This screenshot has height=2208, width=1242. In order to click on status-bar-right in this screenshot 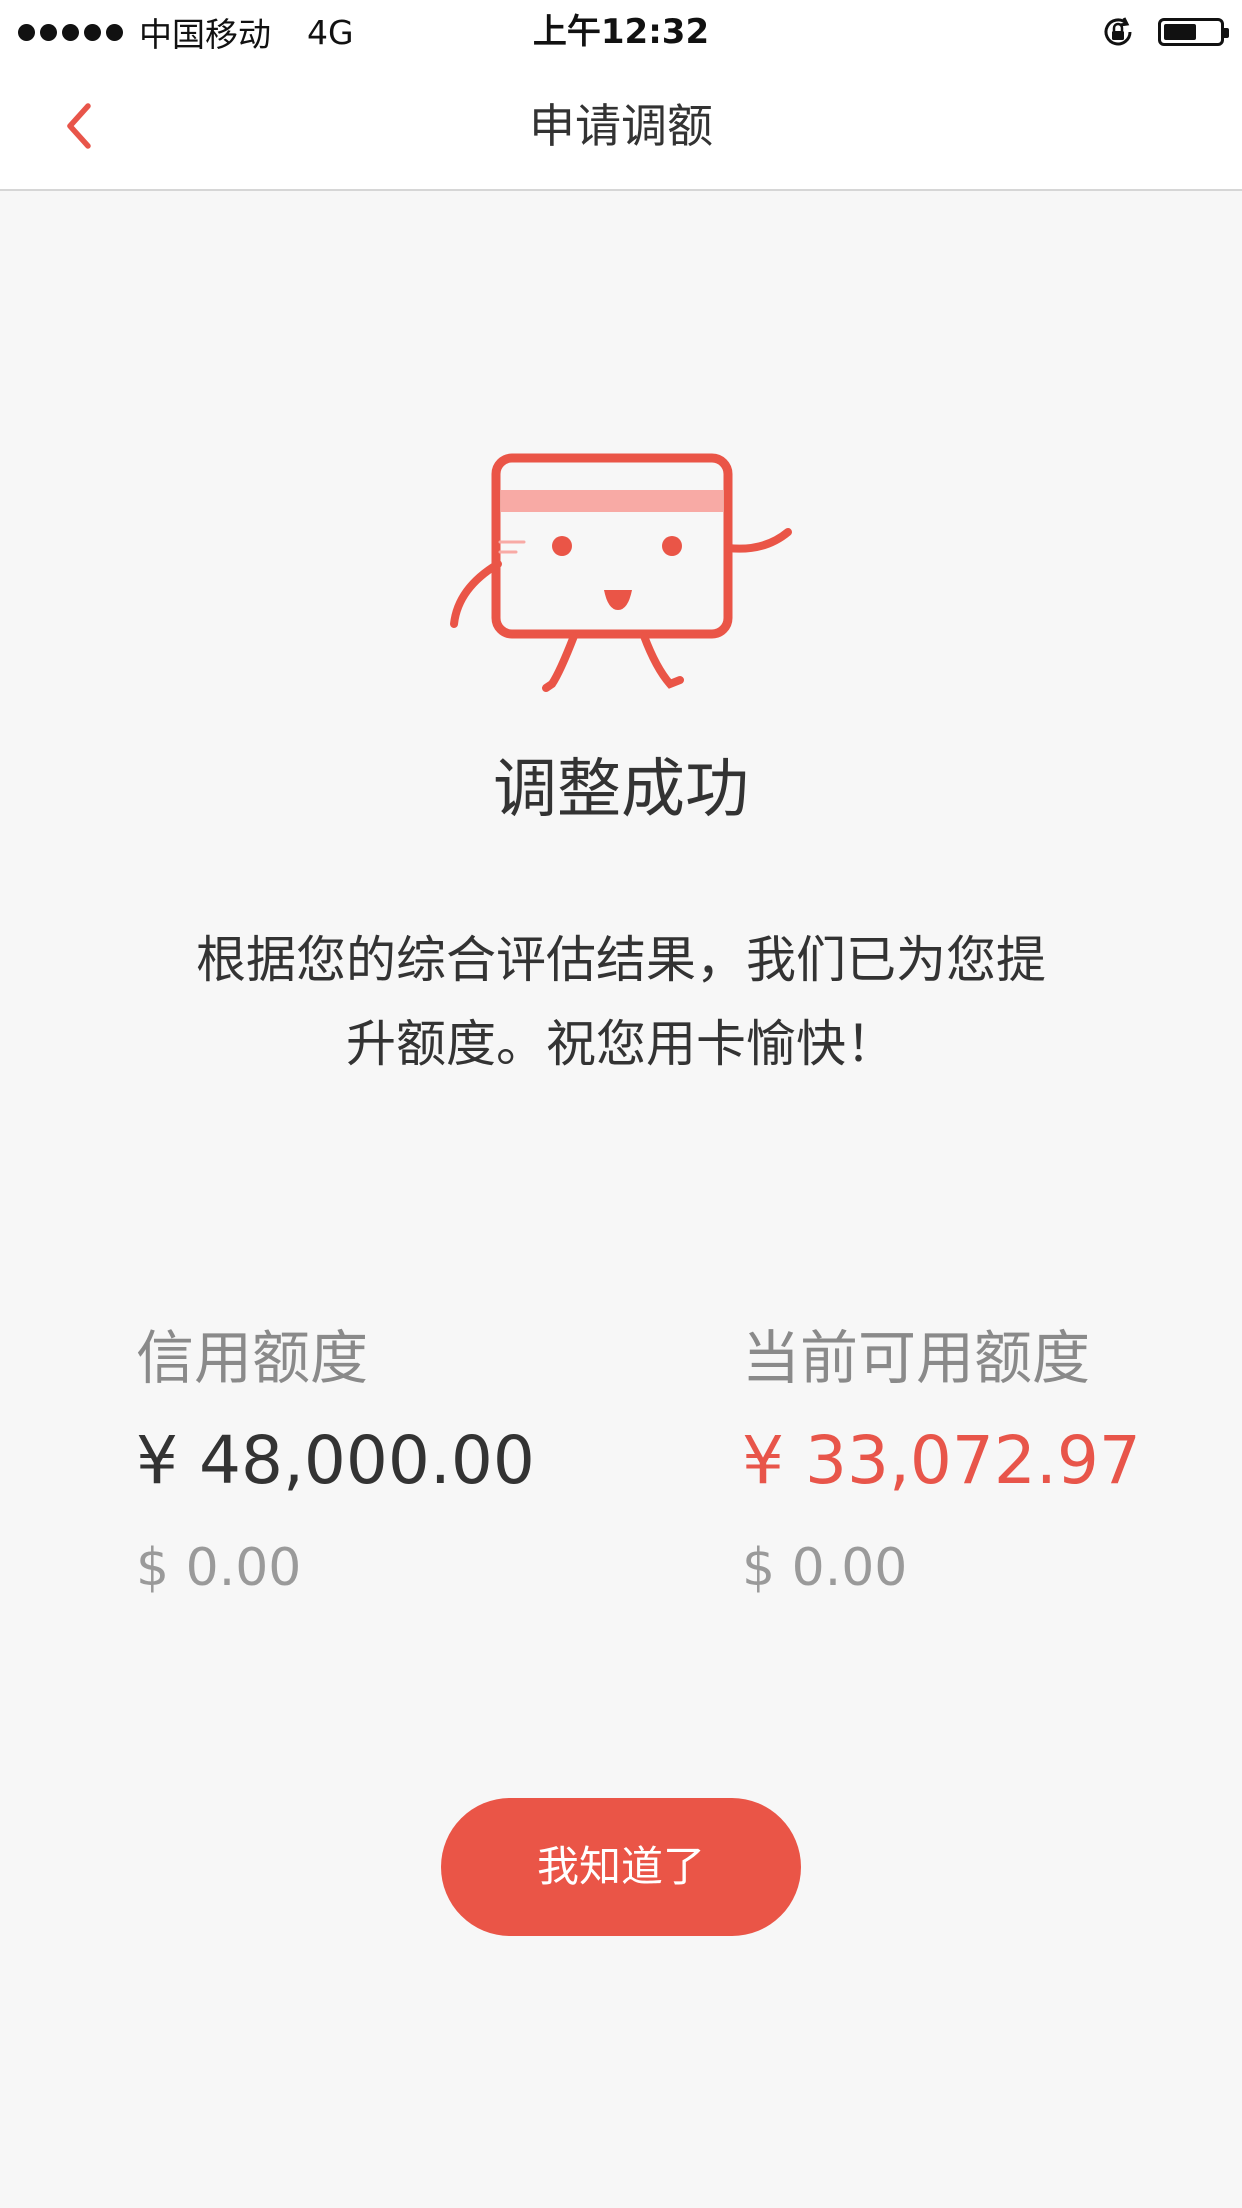, I will do `click(1164, 32)`.